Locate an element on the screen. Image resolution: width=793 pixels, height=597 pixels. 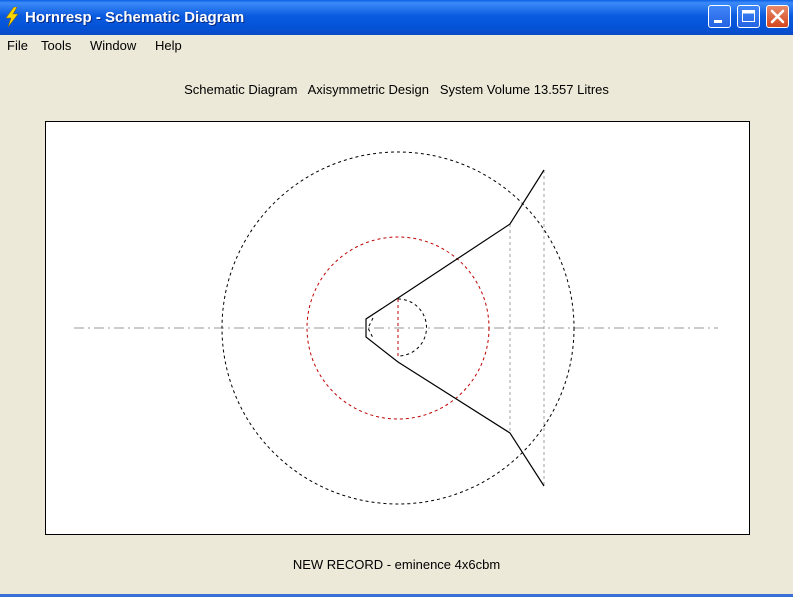
menu-bar: File Tools Window Help is located at coordinates (396, 46).